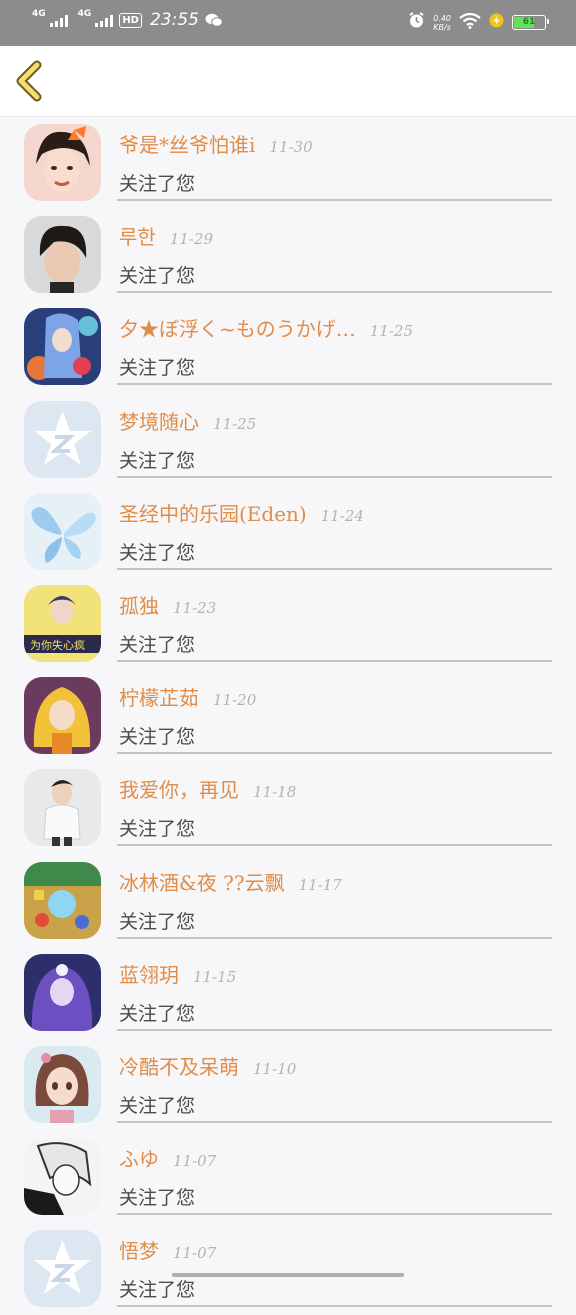  Describe the element at coordinates (235, 700) in the screenshot. I see `follow-date: 11-20` at that location.